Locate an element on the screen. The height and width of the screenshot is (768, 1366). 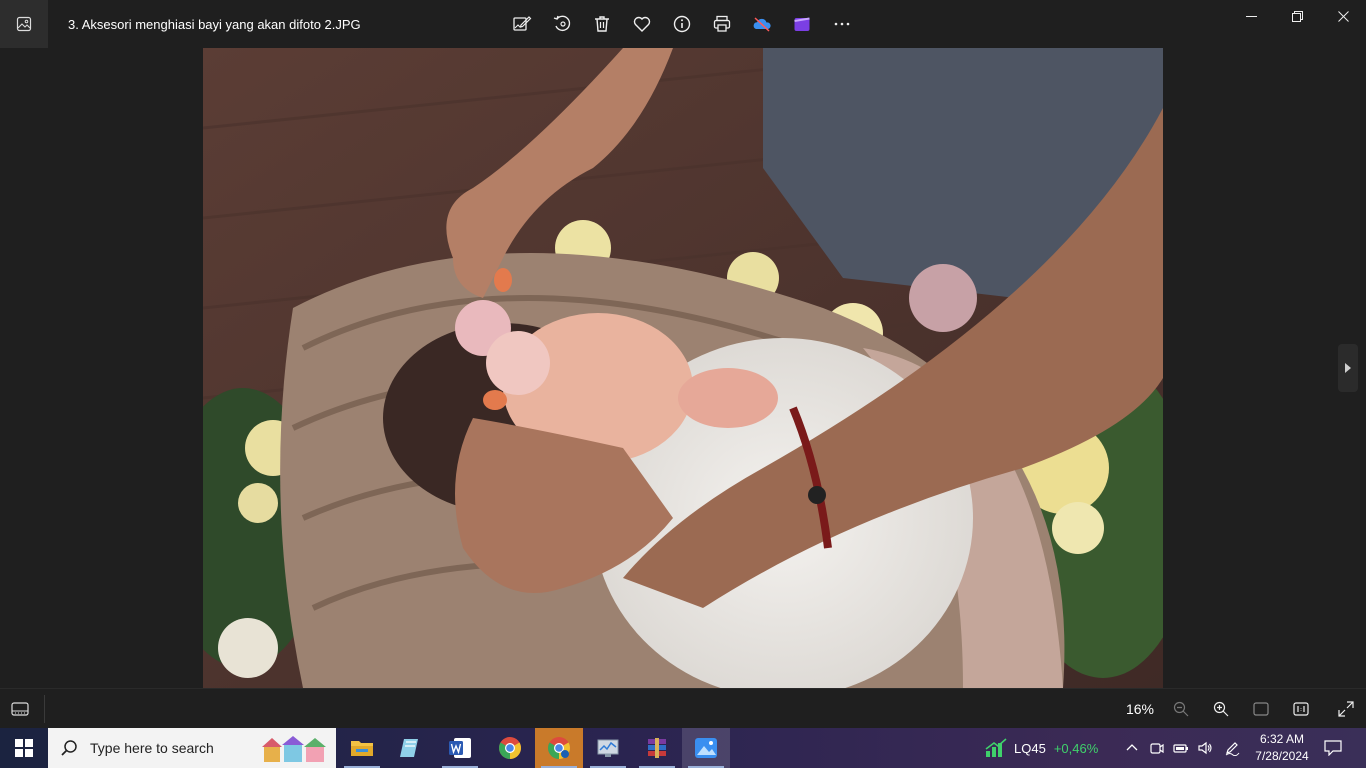
taskbar-chrome is located at coordinates (510, 748).